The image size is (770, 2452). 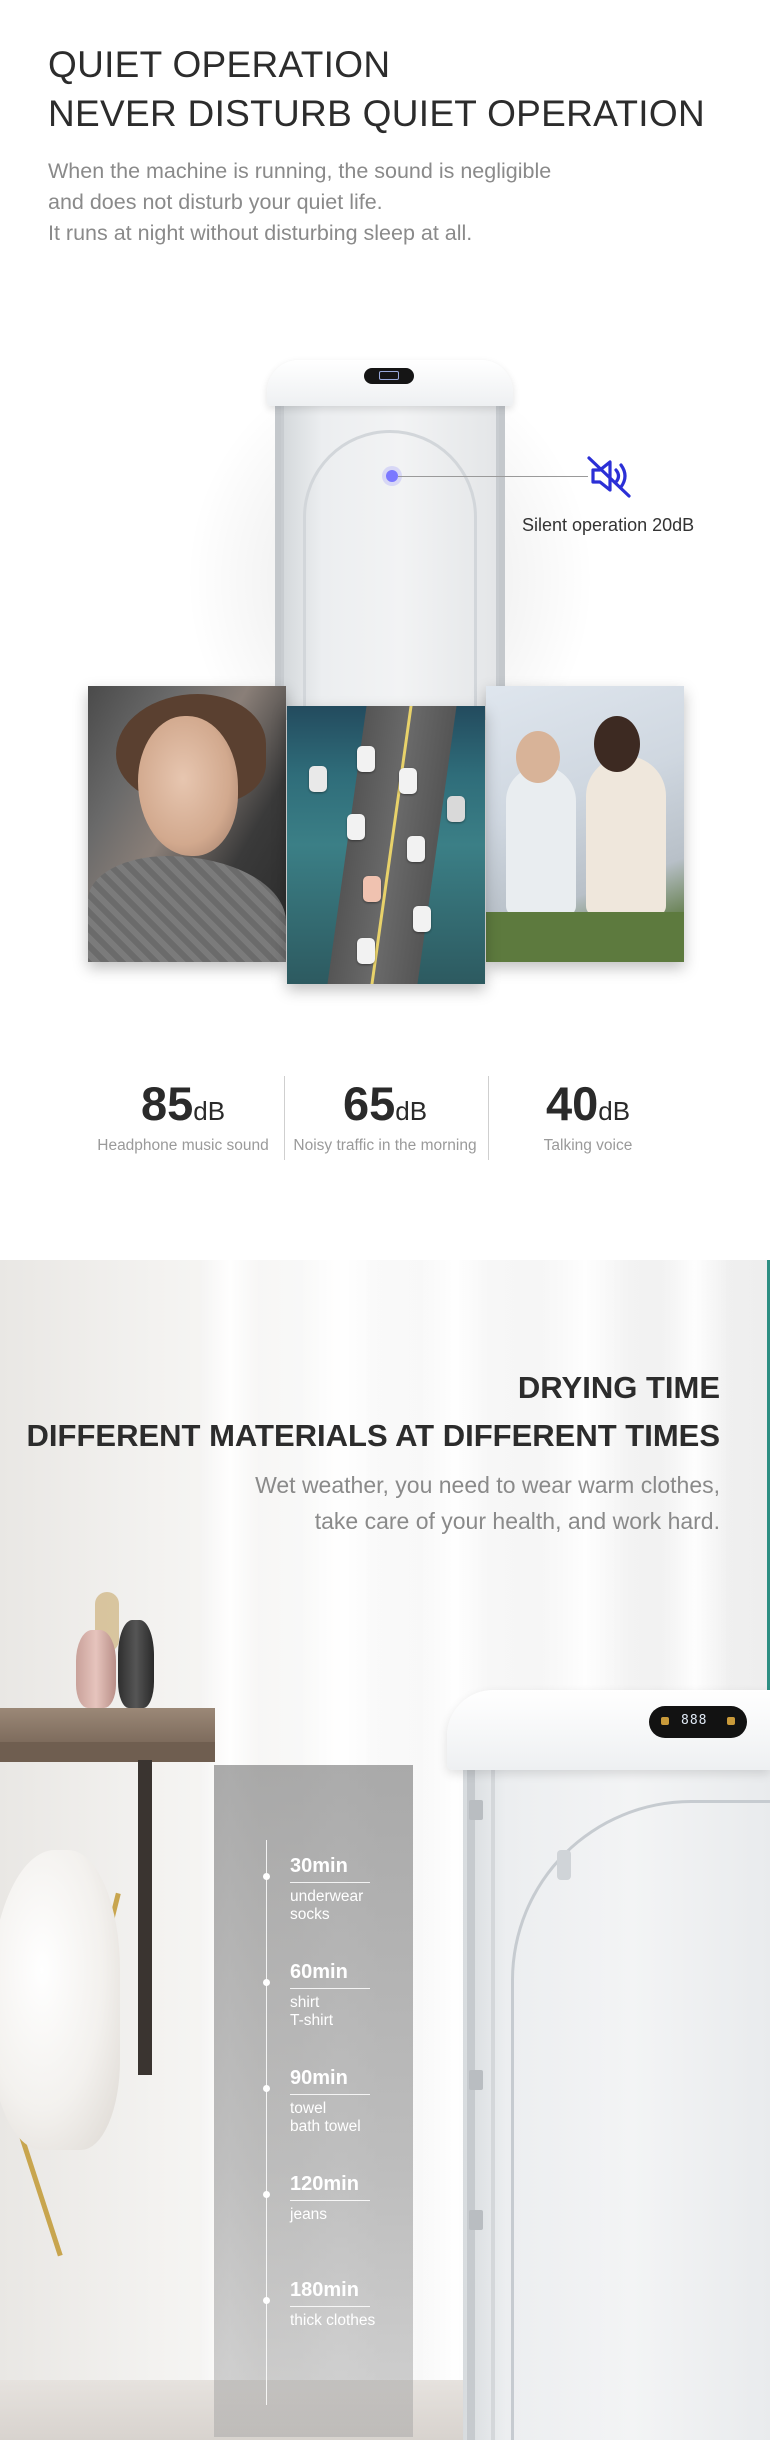 I want to click on timeline-item: bath towel, so click(x=325, y=2126).